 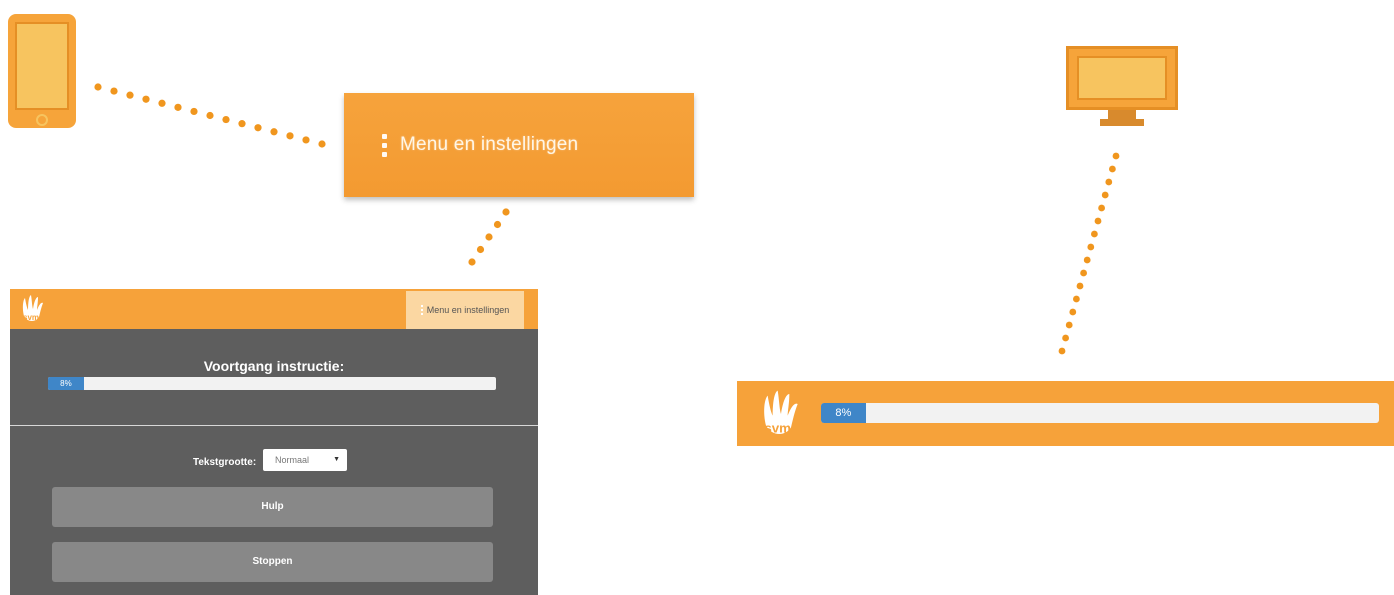 I want to click on desktop-header: svm 8%, so click(x=1065, y=413).